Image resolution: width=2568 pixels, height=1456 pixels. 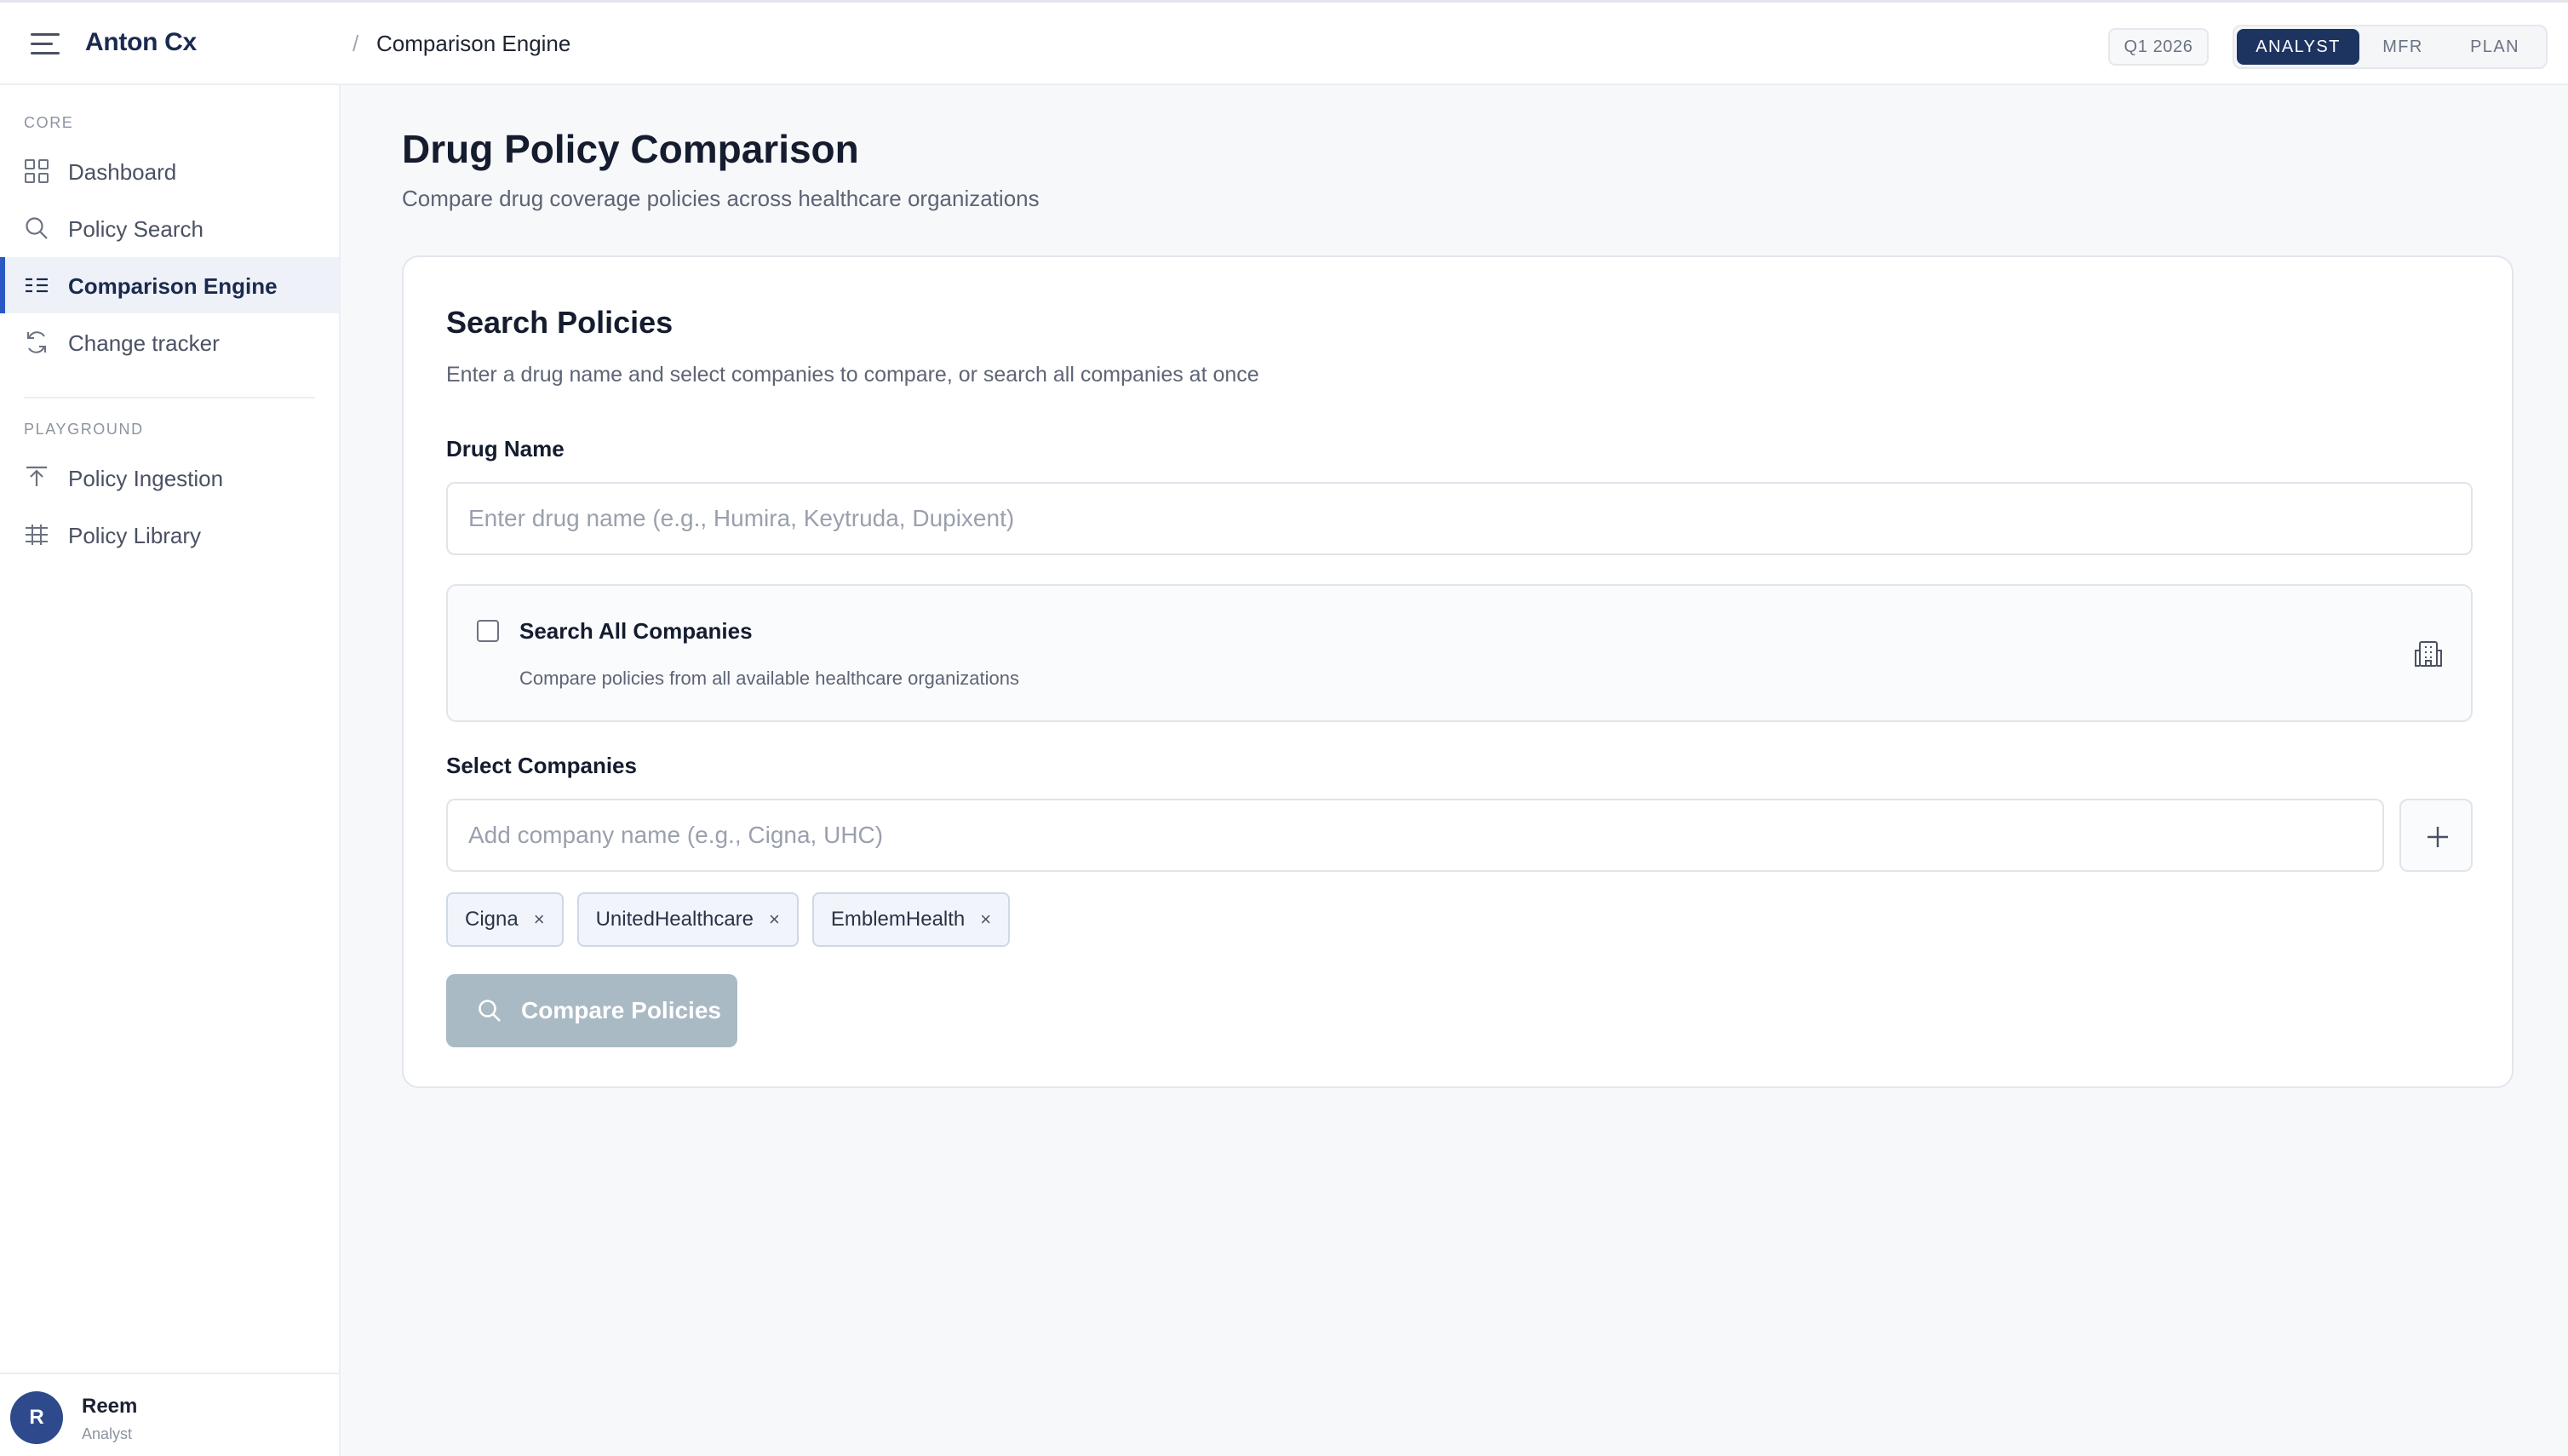 I want to click on company-name-input, so click(x=1415, y=836).